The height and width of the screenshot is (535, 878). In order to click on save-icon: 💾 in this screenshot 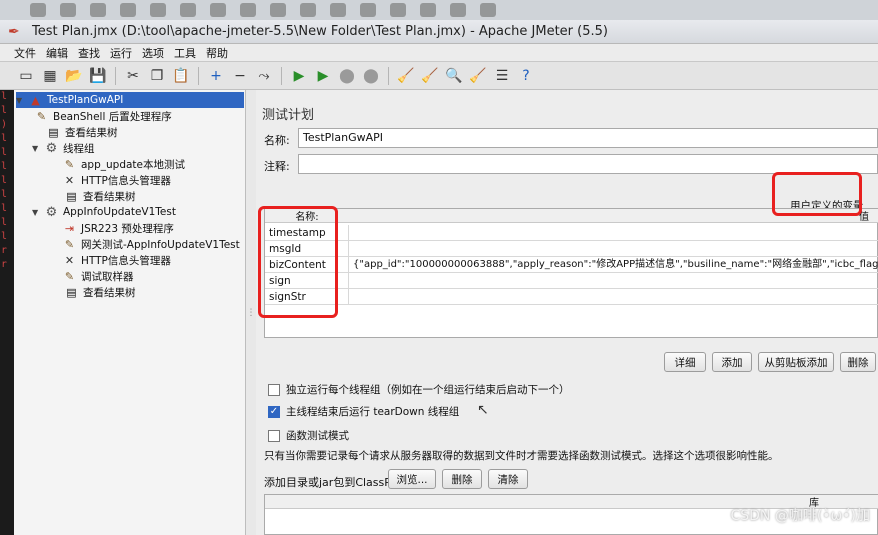, I will do `click(98, 76)`.